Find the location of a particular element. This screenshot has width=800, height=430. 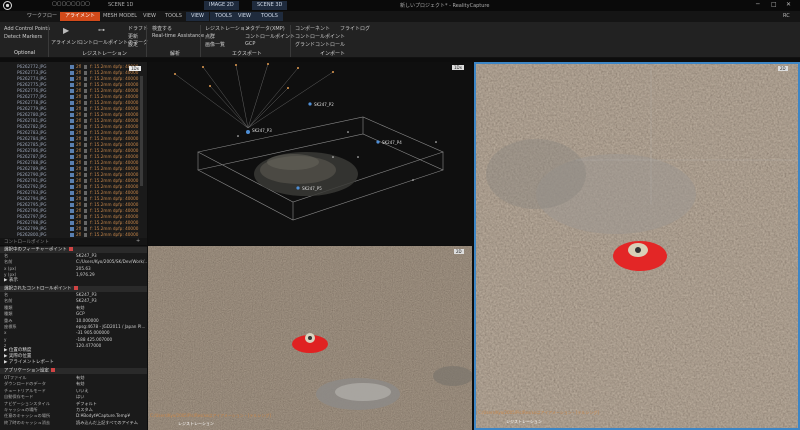

scene1d-tab-text: SCENE 1D is located at coordinates (120, 5).